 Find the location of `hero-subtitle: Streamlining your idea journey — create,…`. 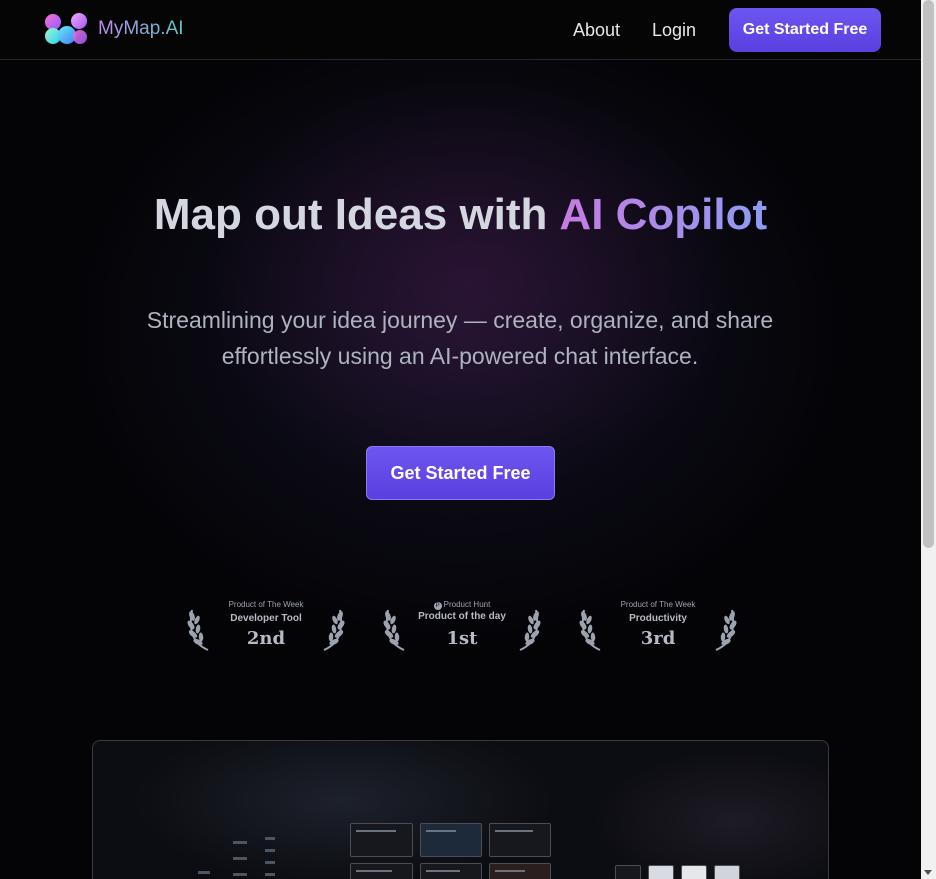

hero-subtitle: Streamlining your idea journey — create,… is located at coordinates (460, 338).